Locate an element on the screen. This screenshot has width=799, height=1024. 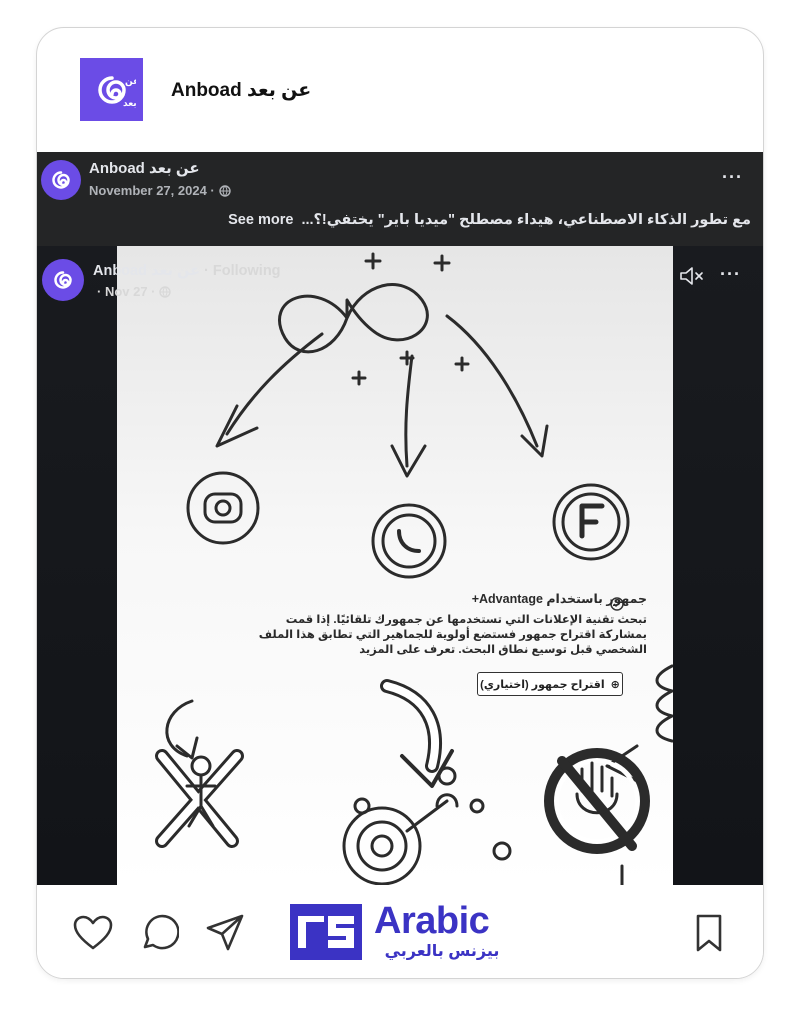
infinity-icon is located at coordinates (353, 318).